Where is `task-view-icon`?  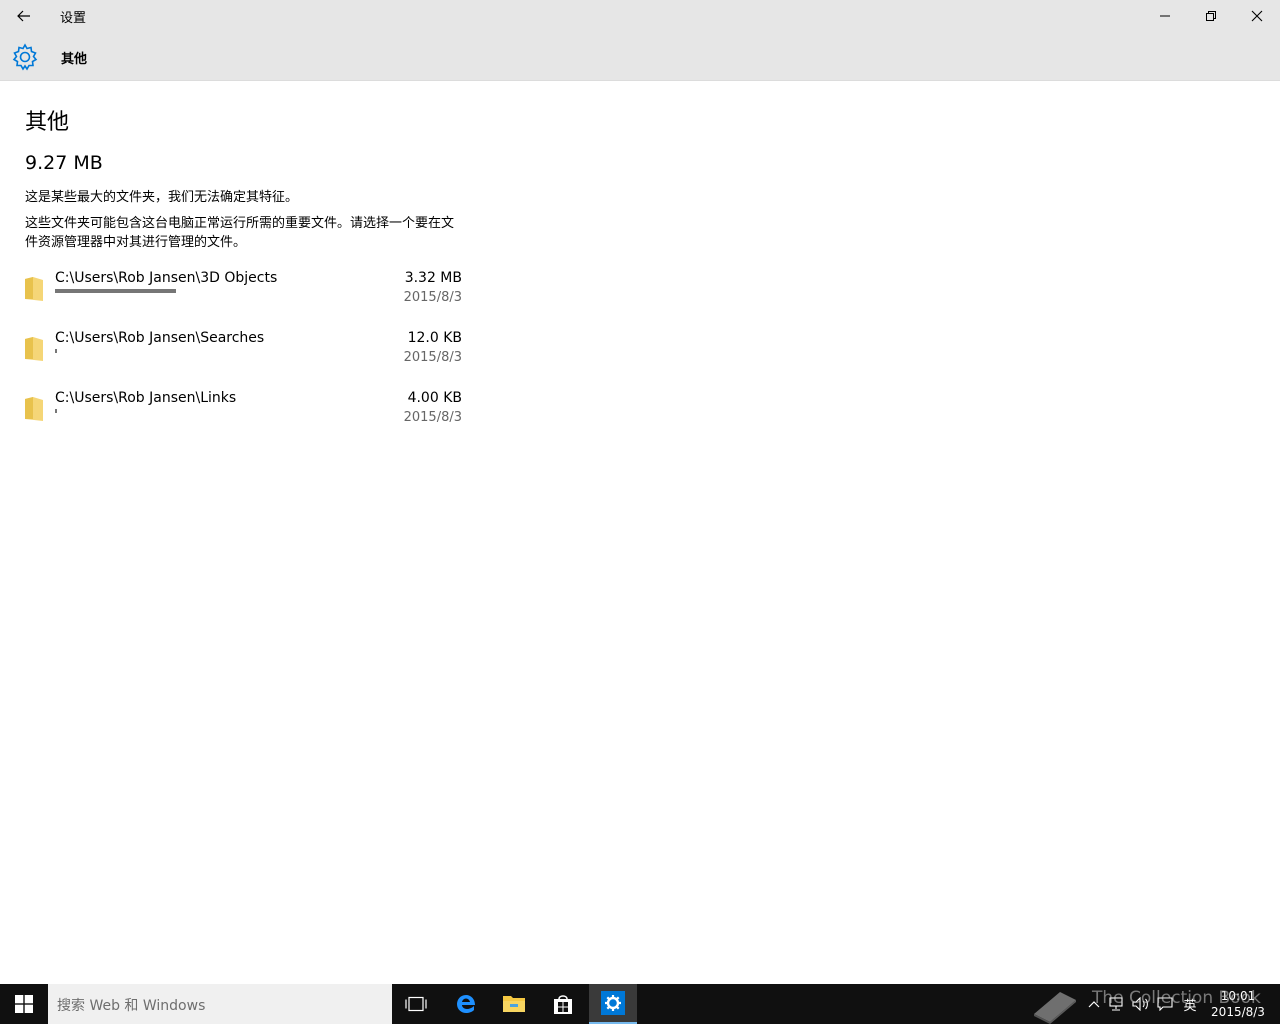
task-view-icon is located at coordinates (416, 1004).